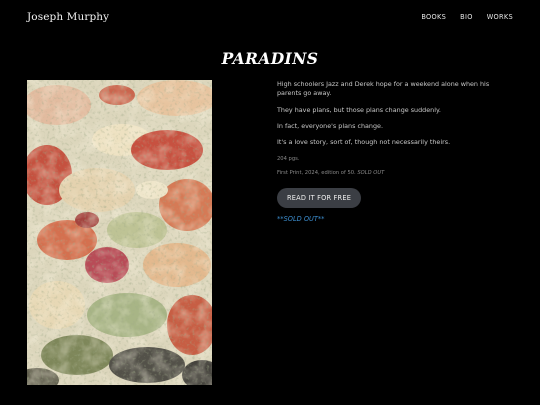  What do you see at coordinates (433, 17) in the screenshot?
I see `nav-books: BOOKS` at bounding box center [433, 17].